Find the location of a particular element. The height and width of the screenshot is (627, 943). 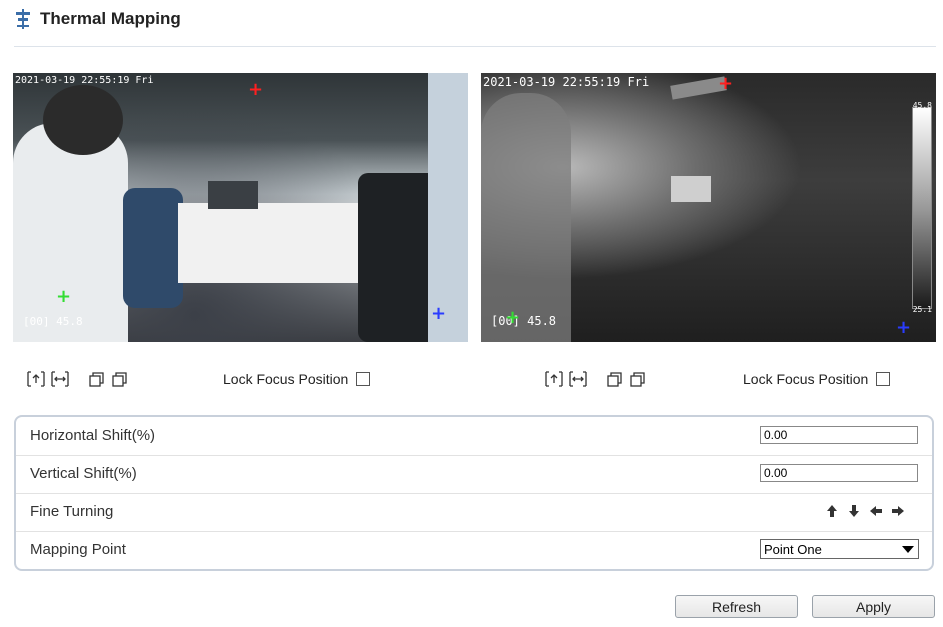

left-video-controls is located at coordinates (81, 379).